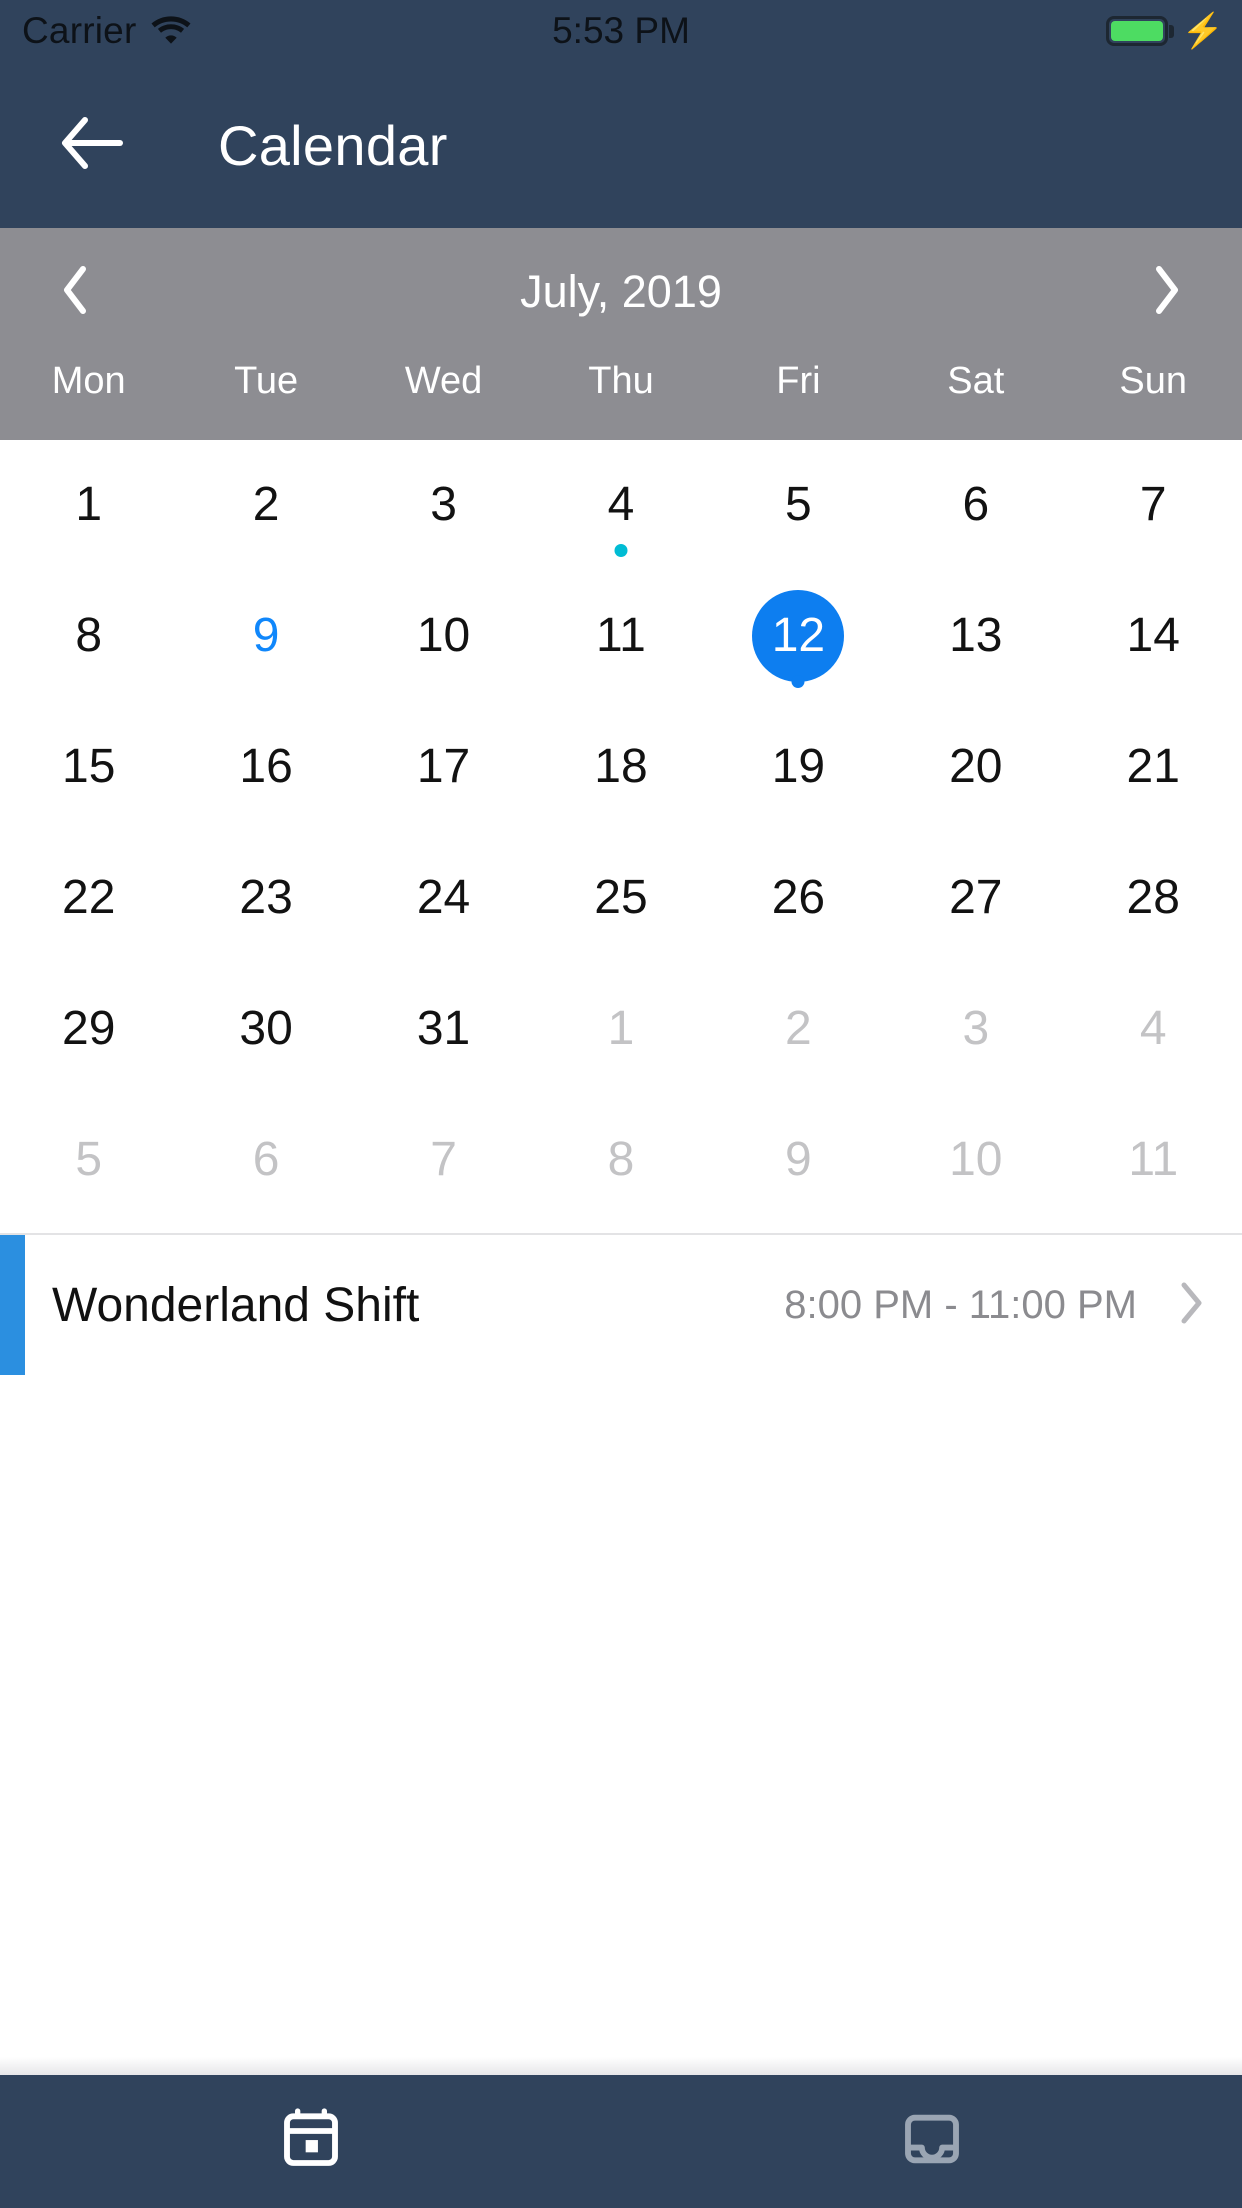 Image resolution: width=1242 pixels, height=2208 pixels. I want to click on calendar-day-cell: 12, so click(798, 636).